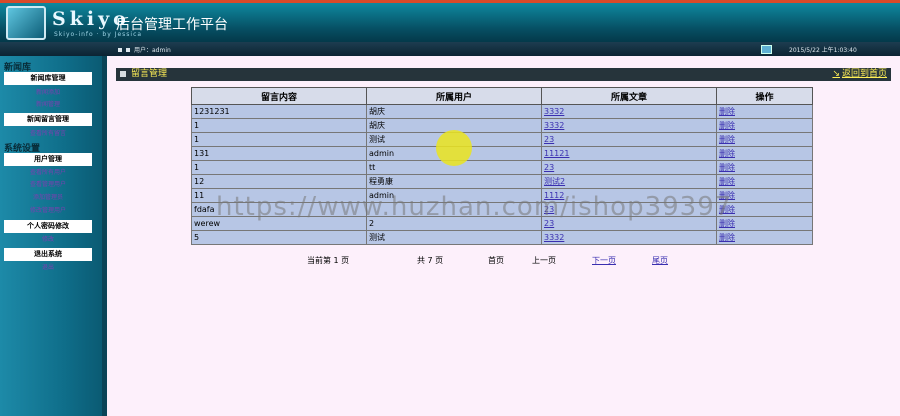 This screenshot has height=416, width=900. I want to click on page-first: 首页, so click(496, 260).